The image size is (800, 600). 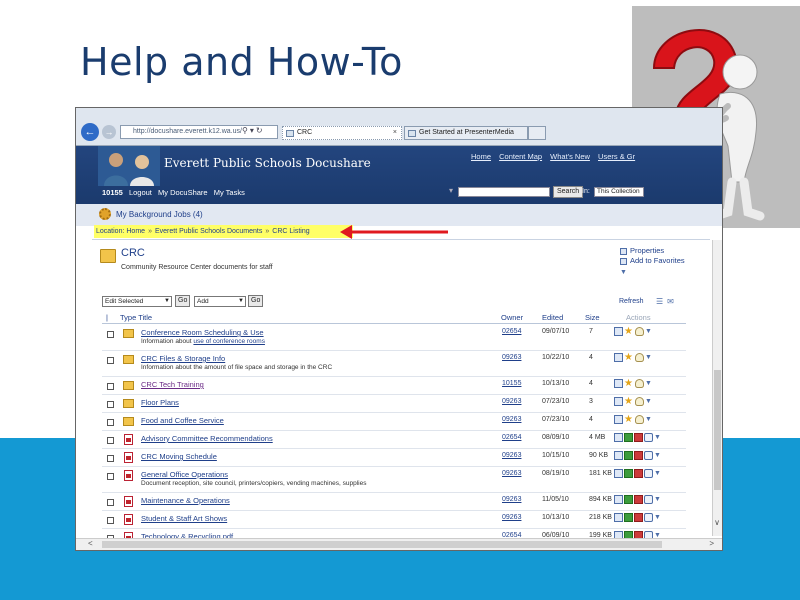 What do you see at coordinates (481, 156) in the screenshot?
I see `nav-home: Home` at bounding box center [481, 156].